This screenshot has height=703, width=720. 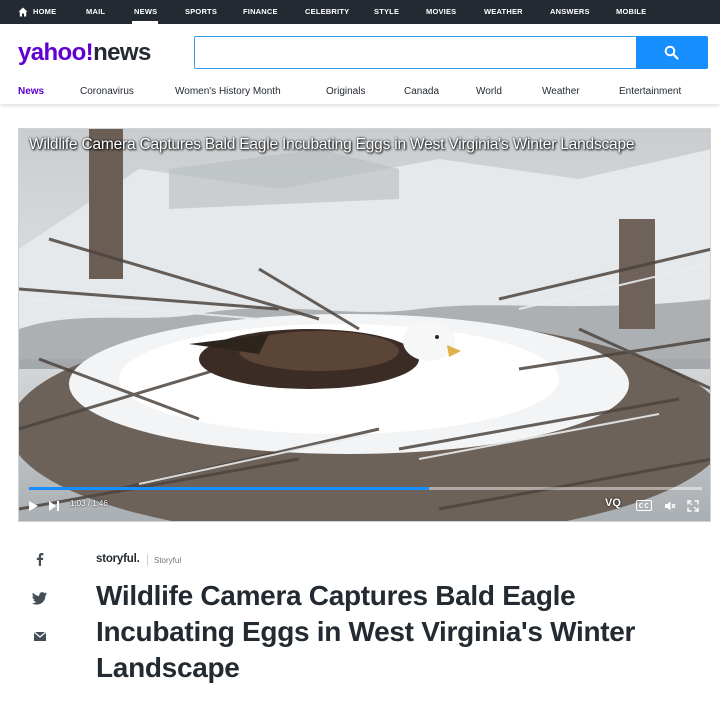 I want to click on topnav-movies: MOVIES, so click(x=441, y=12).